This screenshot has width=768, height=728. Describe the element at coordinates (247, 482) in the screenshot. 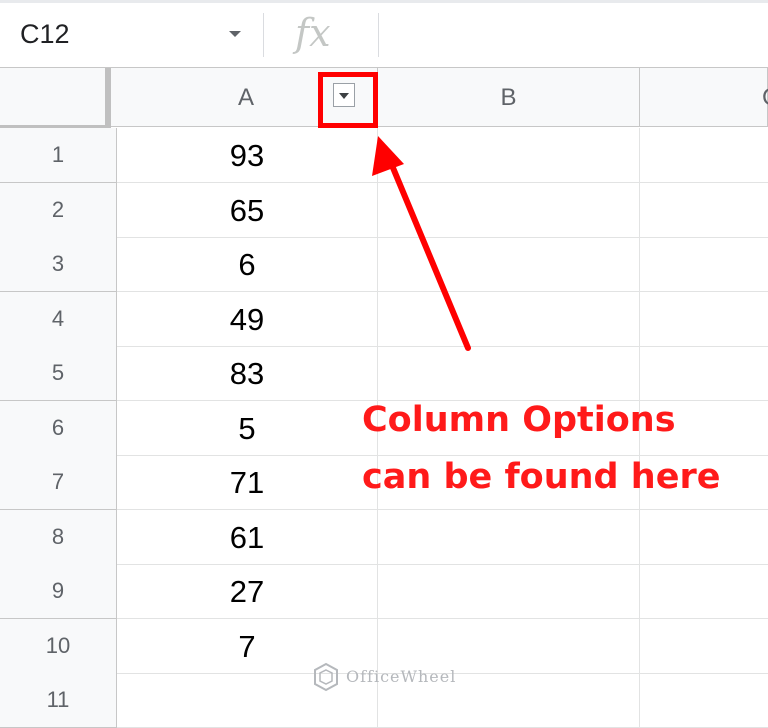

I see `cell-a: 71` at that location.